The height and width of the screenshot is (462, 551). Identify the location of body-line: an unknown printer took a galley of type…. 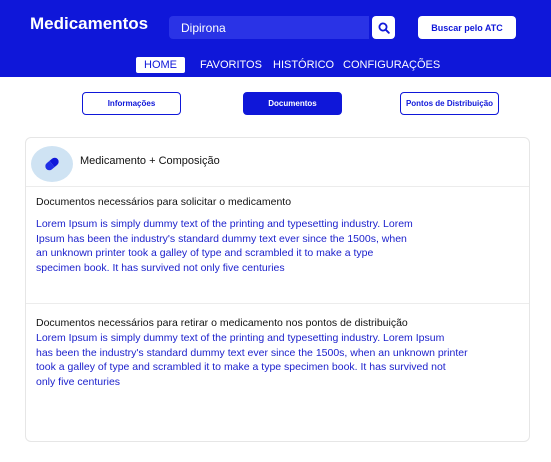
(205, 253).